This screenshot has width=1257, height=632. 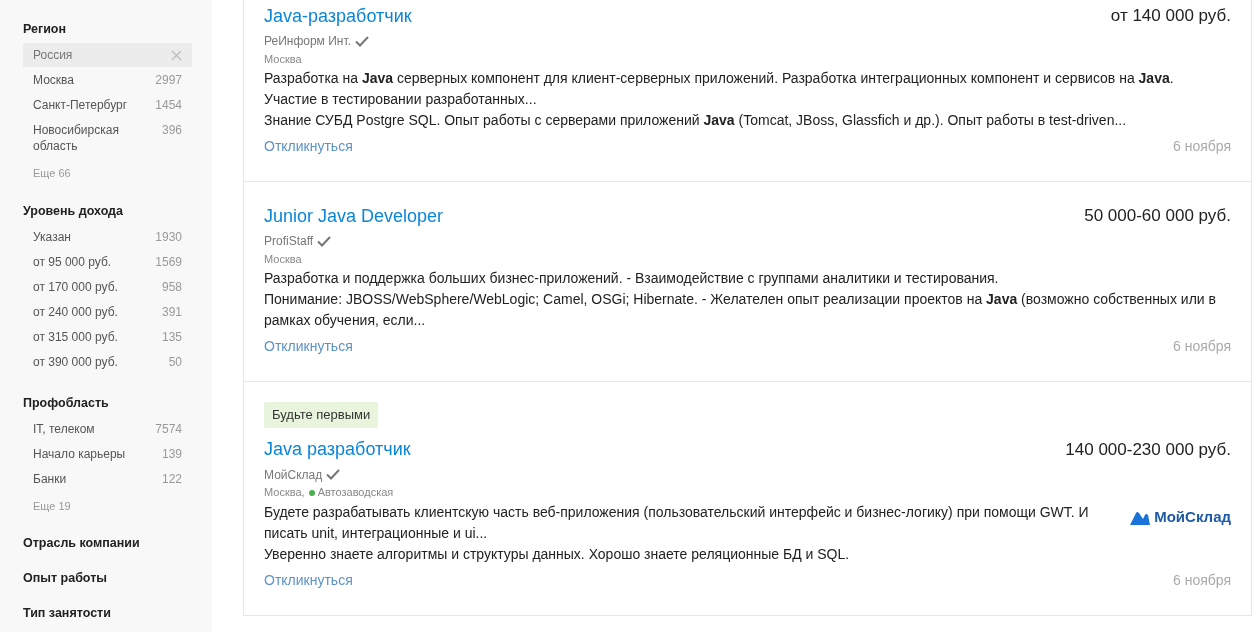 What do you see at coordinates (107, 478) in the screenshot?
I see `filter-option: Банки 122` at bounding box center [107, 478].